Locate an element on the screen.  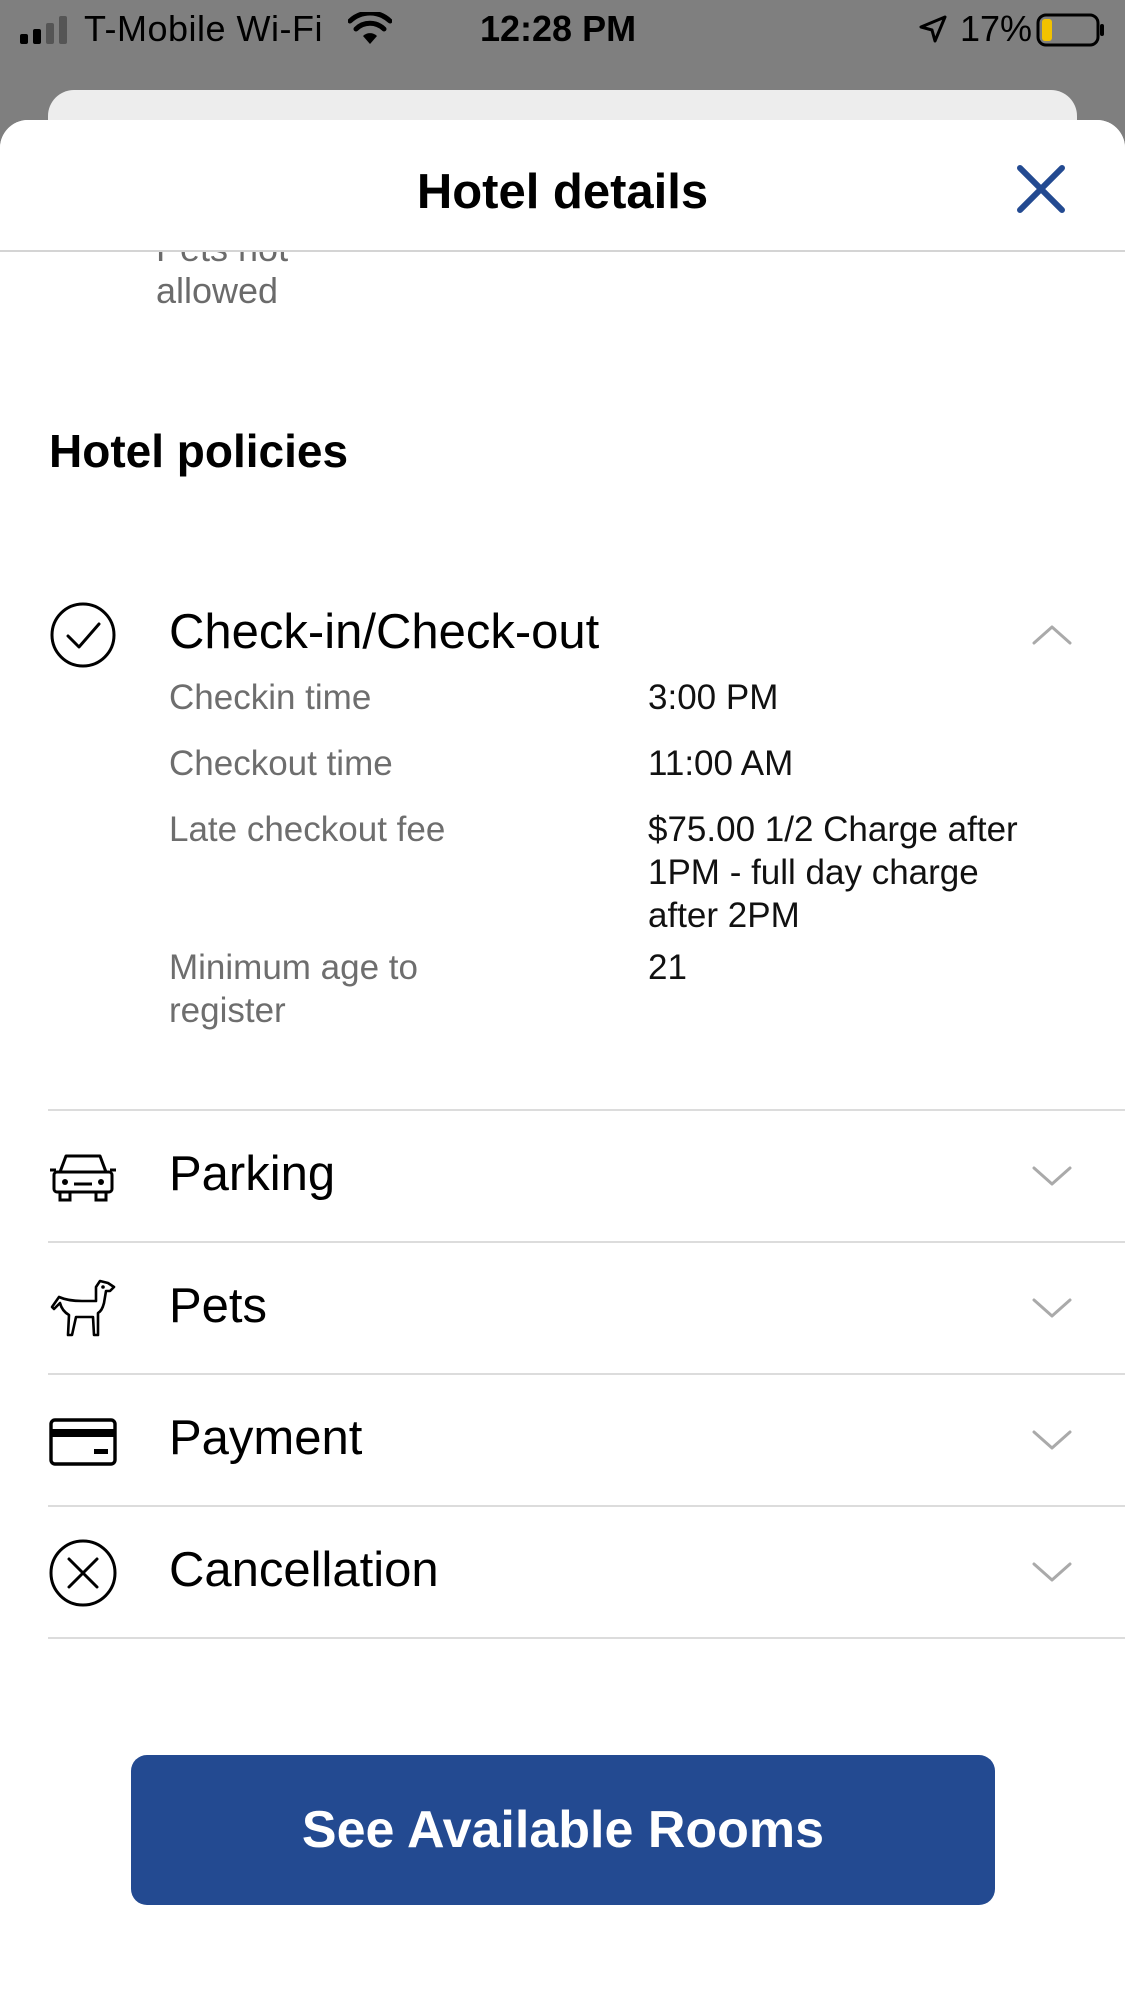
wifi-icon is located at coordinates (370, 28).